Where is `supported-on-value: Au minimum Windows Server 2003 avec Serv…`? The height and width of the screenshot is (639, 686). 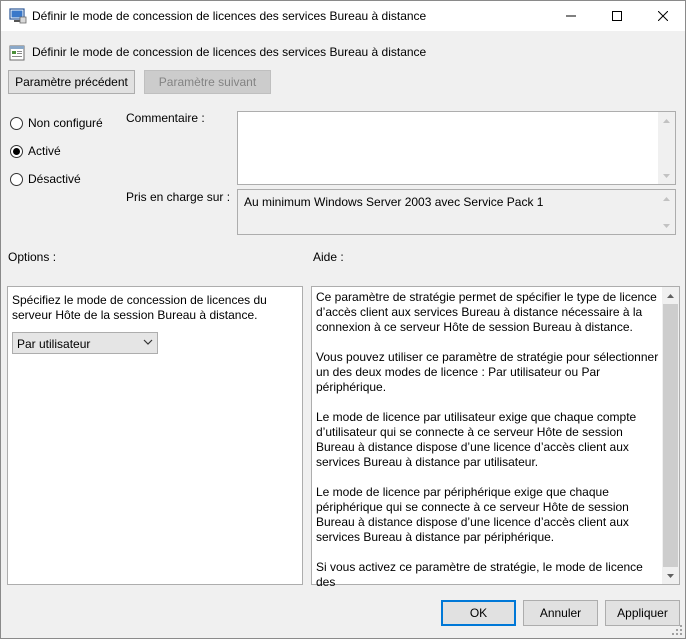
supported-on-value: Au minimum Windows Server 2003 avec Serv… is located at coordinates (394, 202).